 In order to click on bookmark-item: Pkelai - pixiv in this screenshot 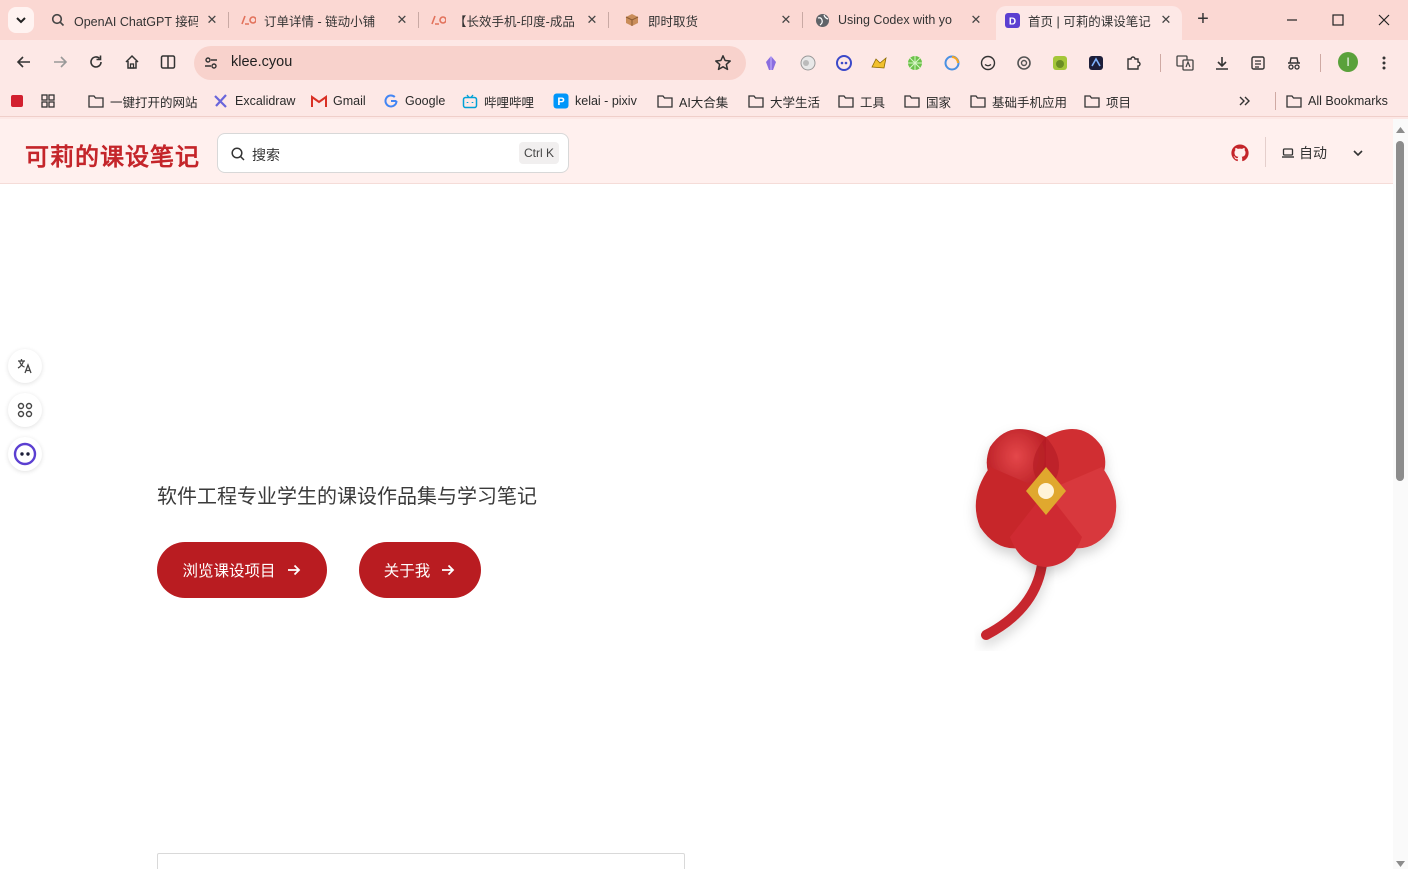, I will do `click(595, 101)`.